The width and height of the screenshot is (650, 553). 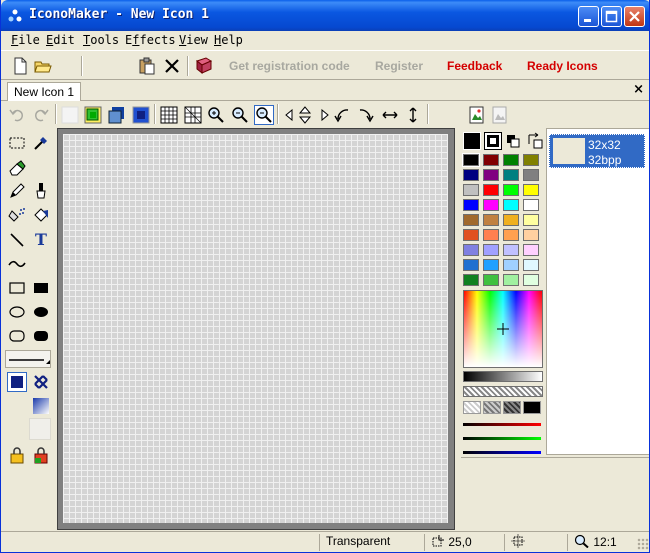 What do you see at coordinates (503, 391) in the screenshot?
I see `alpha-slider` at bounding box center [503, 391].